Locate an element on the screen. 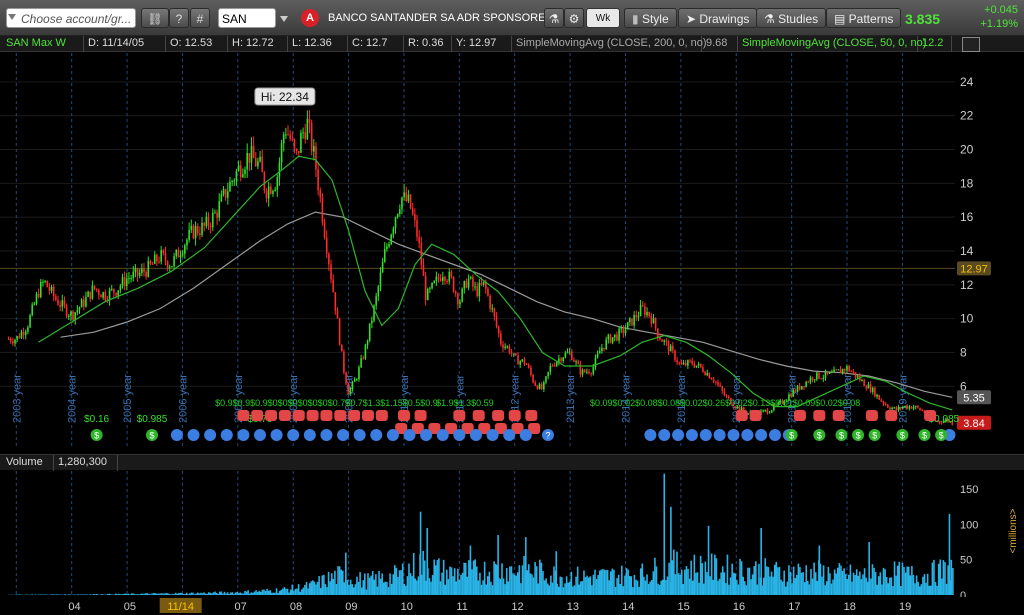 This screenshot has width=1024, height=615. time-tick-label: 13 is located at coordinates (573, 607).